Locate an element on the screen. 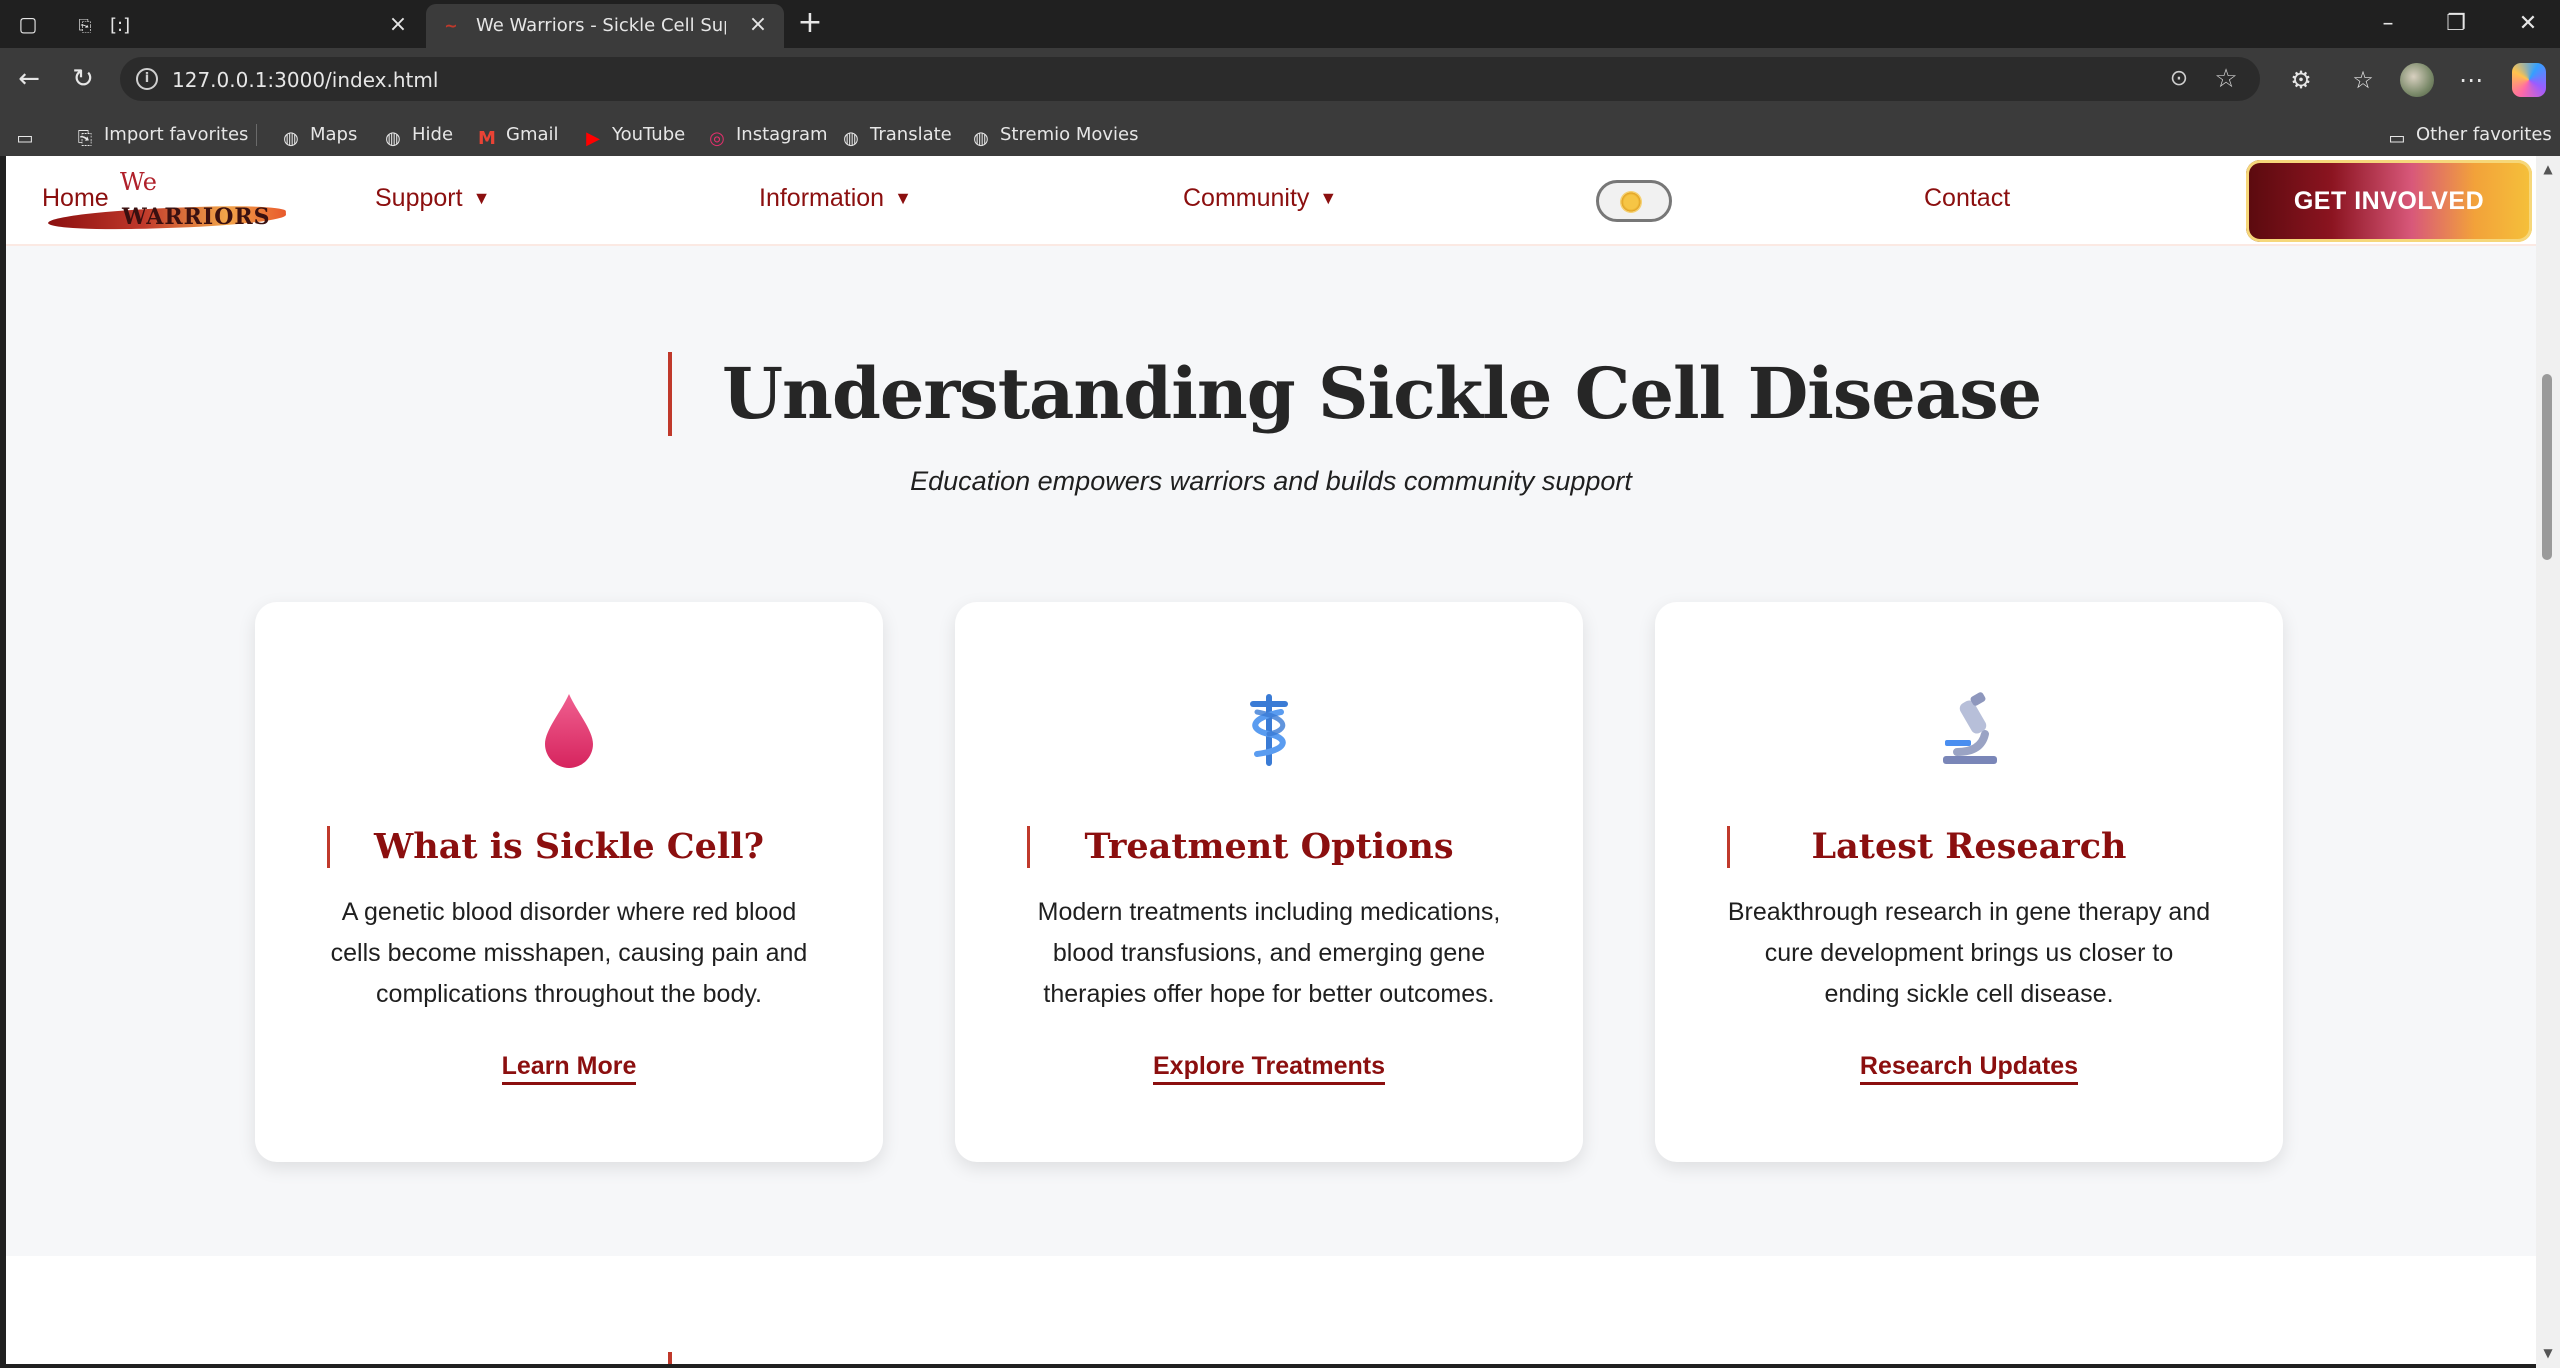 This screenshot has width=2560, height=1368. card-title: What is Sickle Cell? is located at coordinates (569, 846).